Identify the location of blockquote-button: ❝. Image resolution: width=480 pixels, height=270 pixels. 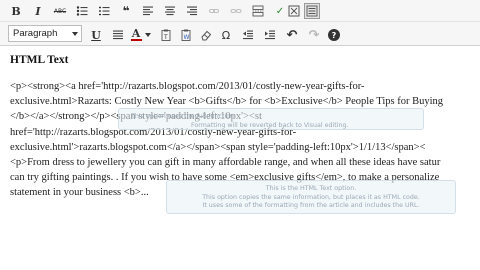
(126, 11).